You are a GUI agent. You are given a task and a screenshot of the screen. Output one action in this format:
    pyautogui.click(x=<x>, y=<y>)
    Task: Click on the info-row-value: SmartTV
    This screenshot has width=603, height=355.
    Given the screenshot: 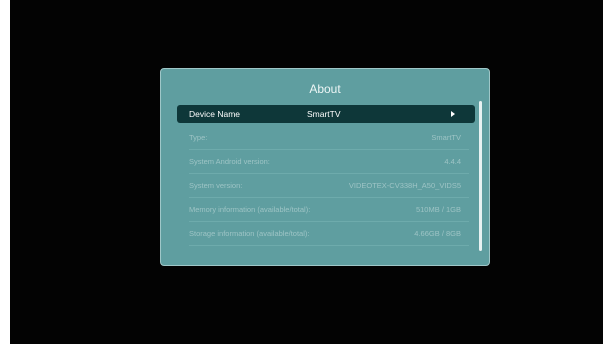 What is the action you would take?
    pyautogui.click(x=446, y=137)
    